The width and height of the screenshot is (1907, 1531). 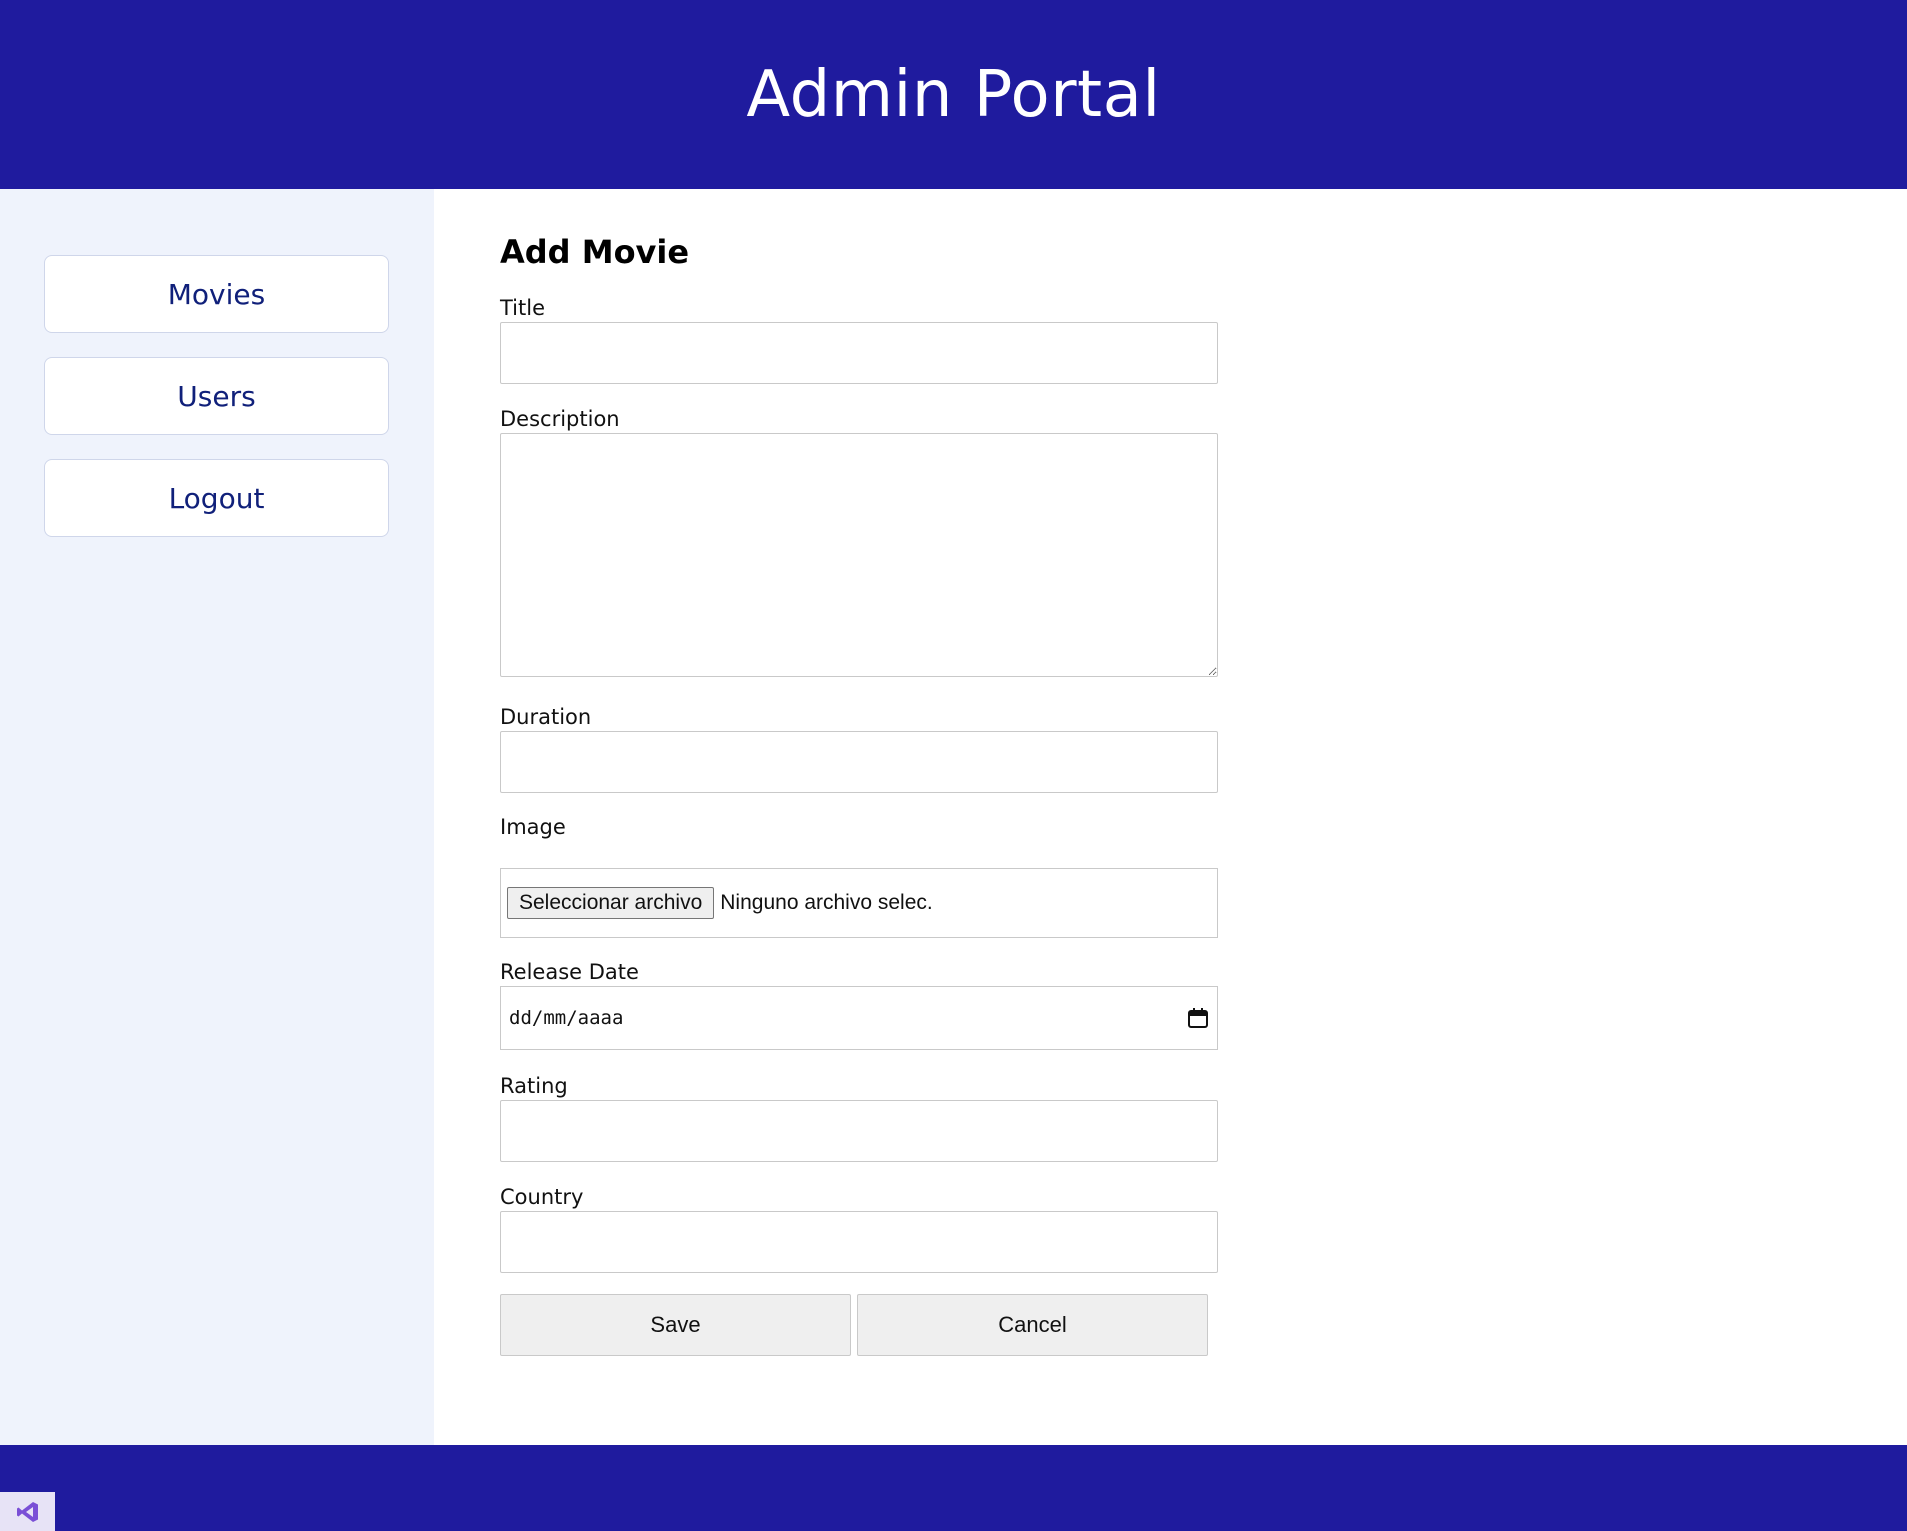 I want to click on description-textarea, so click(x=859, y=555).